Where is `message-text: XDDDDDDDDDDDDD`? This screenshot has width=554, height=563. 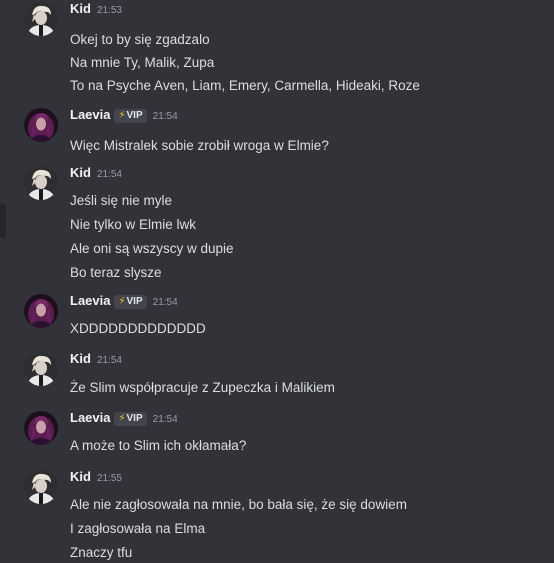
message-text: XDDDDDDDDDDDDD is located at coordinates (138, 328).